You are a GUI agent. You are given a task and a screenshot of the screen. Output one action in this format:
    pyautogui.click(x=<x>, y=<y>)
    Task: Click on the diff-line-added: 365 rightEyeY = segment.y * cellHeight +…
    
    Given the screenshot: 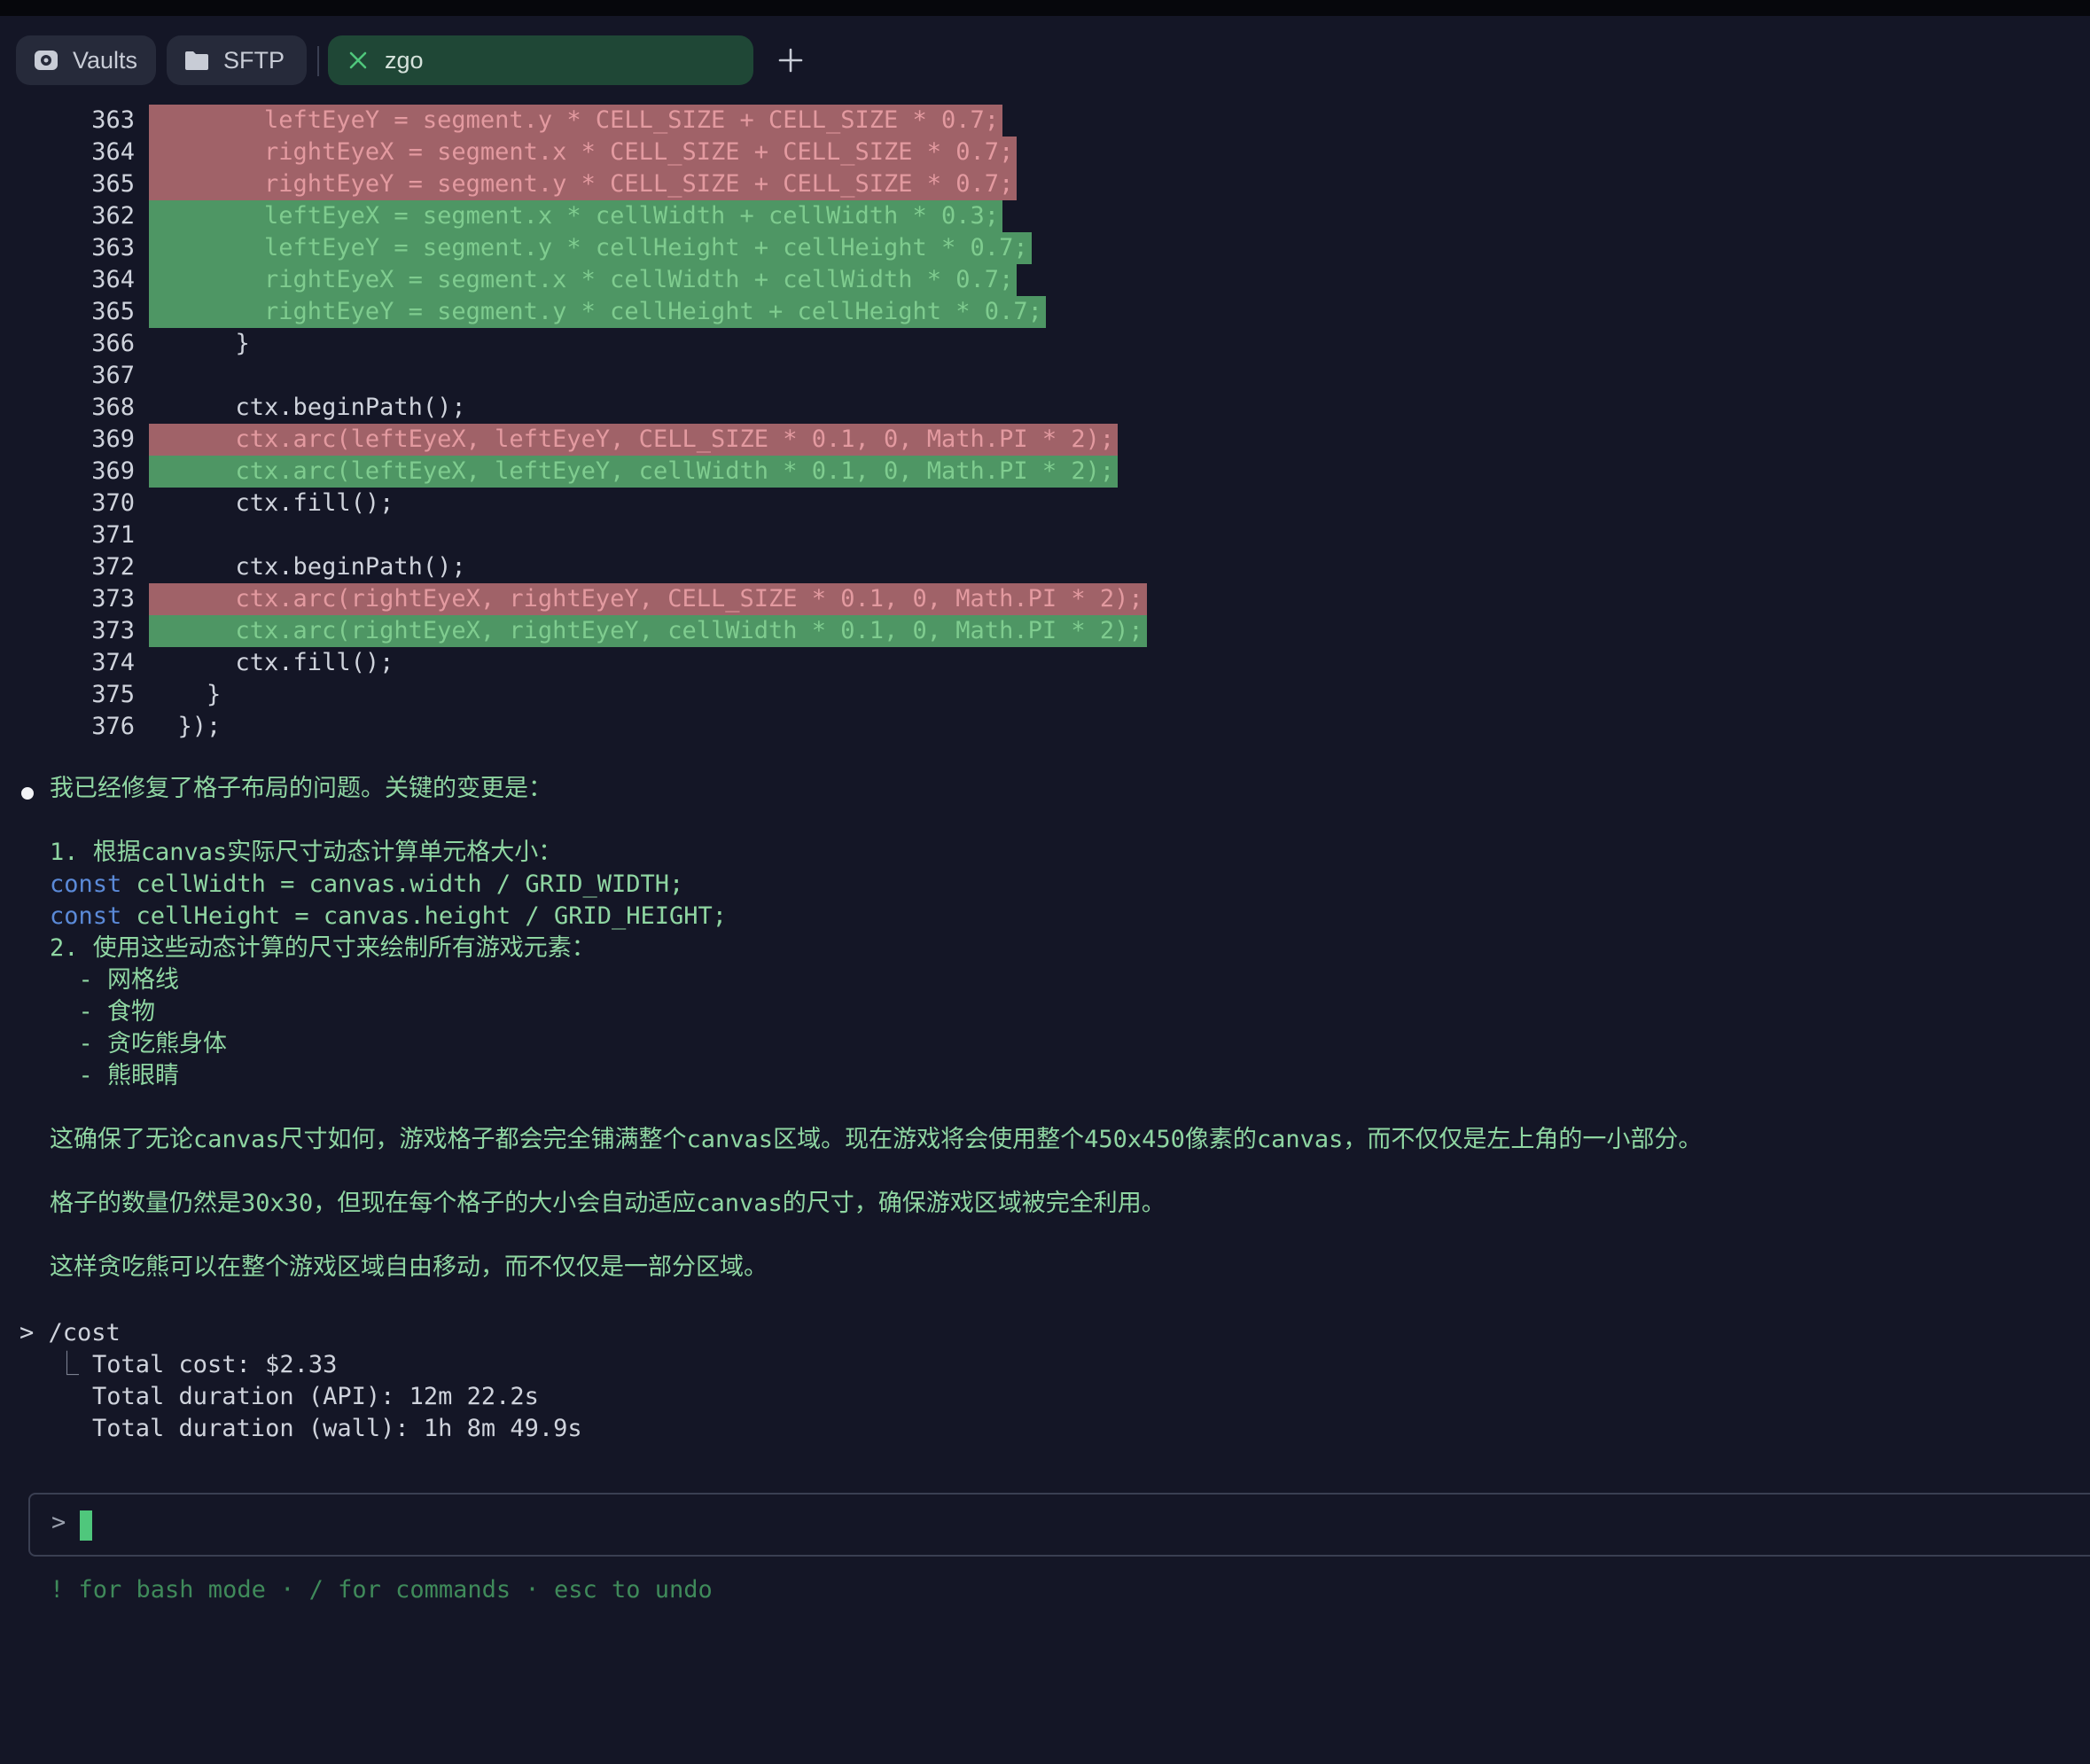 What is the action you would take?
    pyautogui.click(x=1045, y=312)
    